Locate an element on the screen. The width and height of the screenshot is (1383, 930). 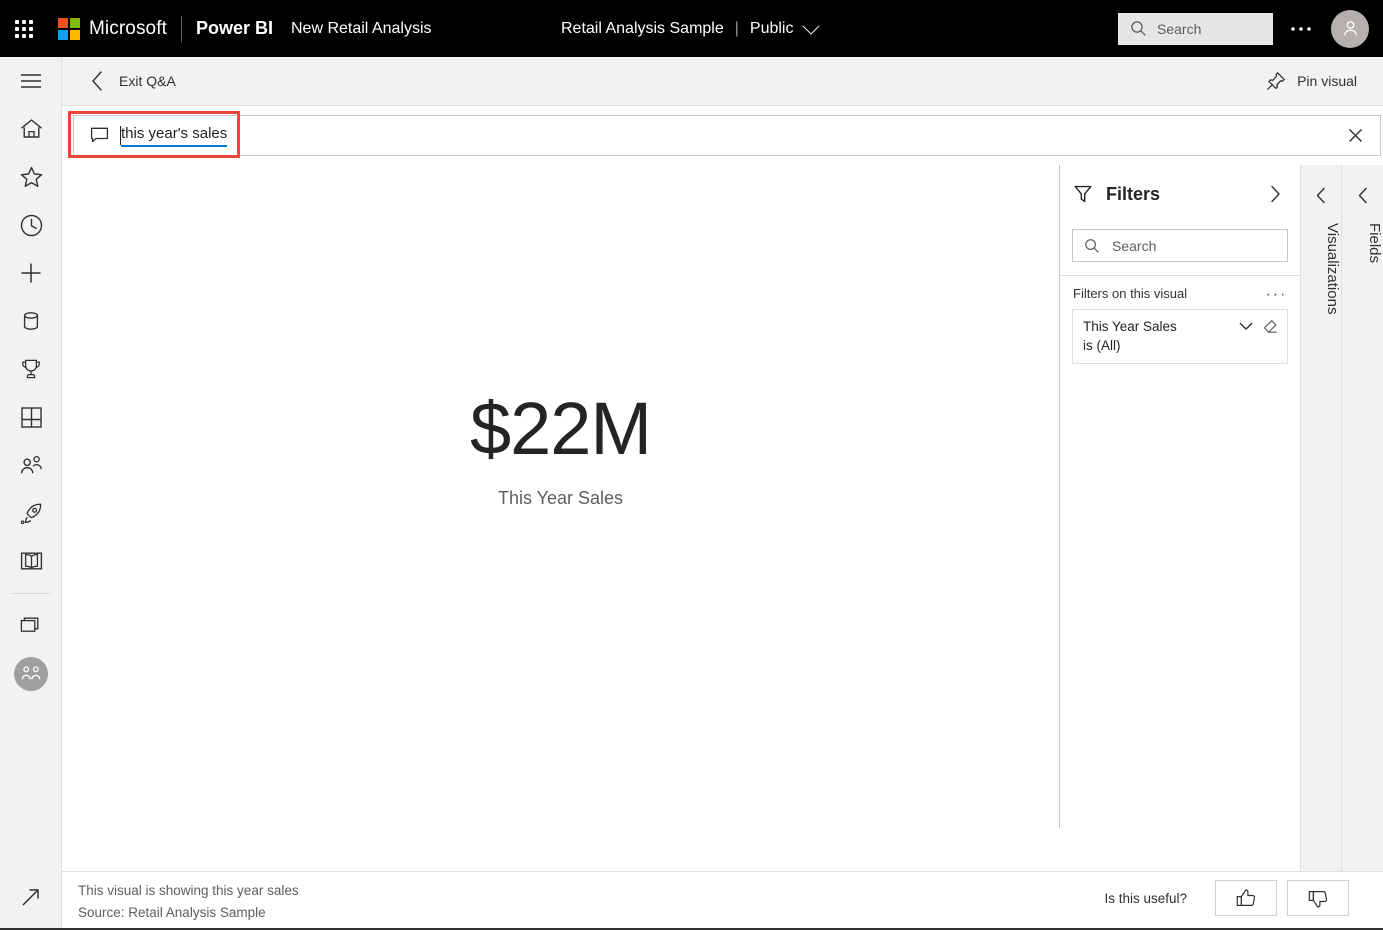
qna-input-content: this year's sales is located at coordinates (159, 135).